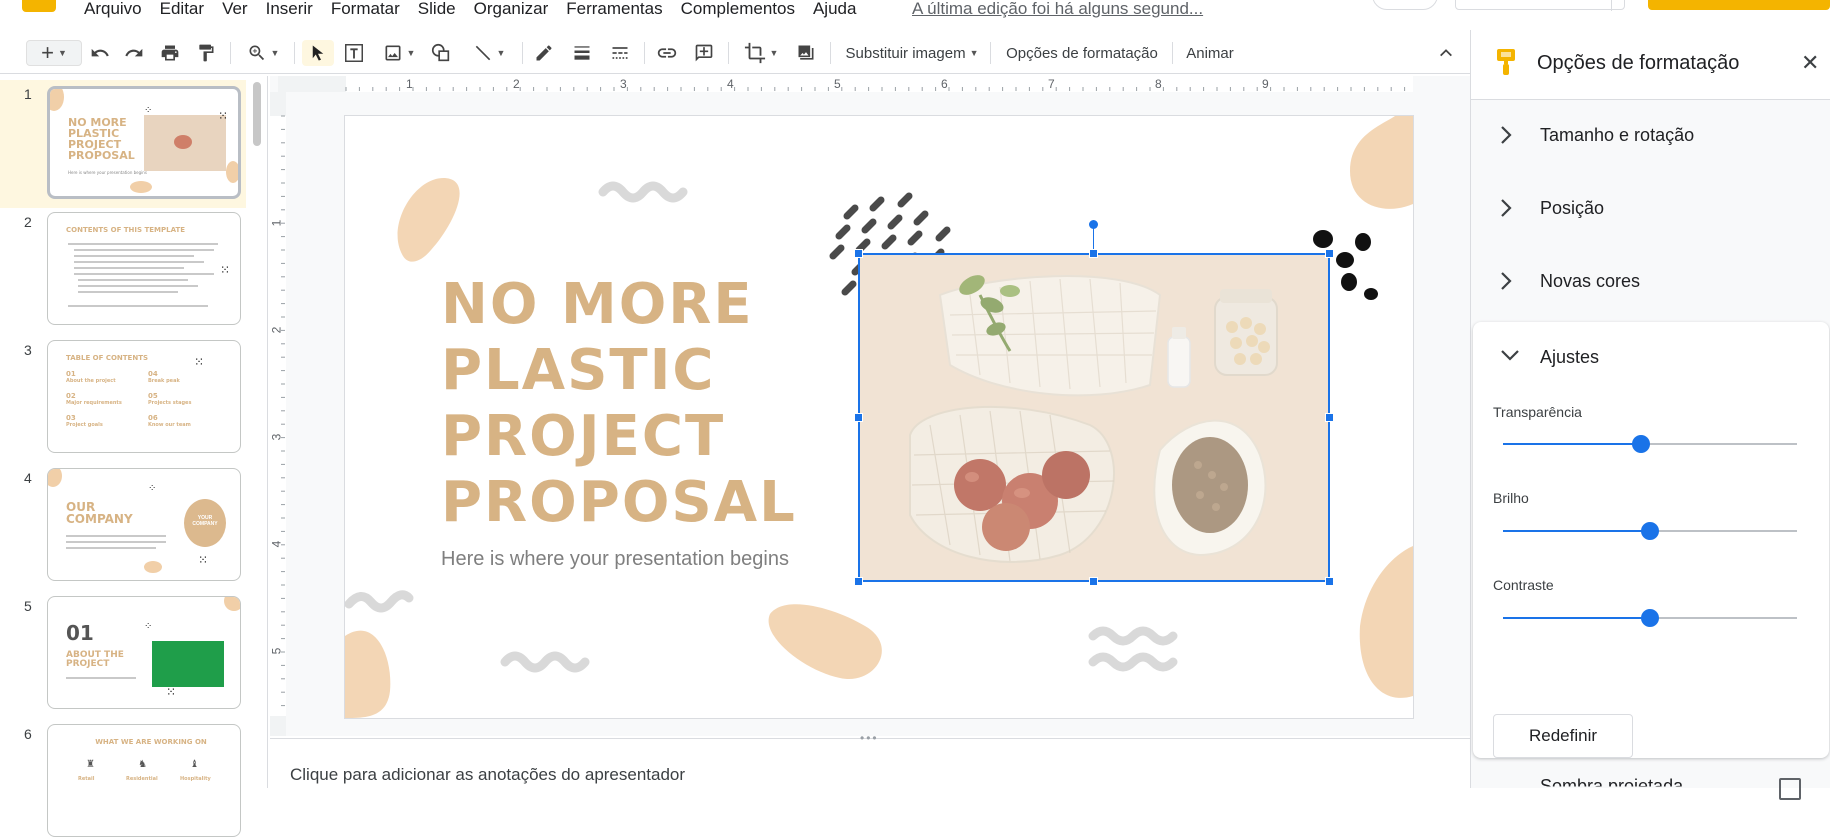  What do you see at coordinates (1093, 253) in the screenshot?
I see `resize-handle-n` at bounding box center [1093, 253].